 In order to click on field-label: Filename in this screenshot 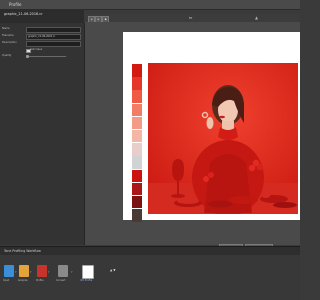, I will do `click(8, 35)`.